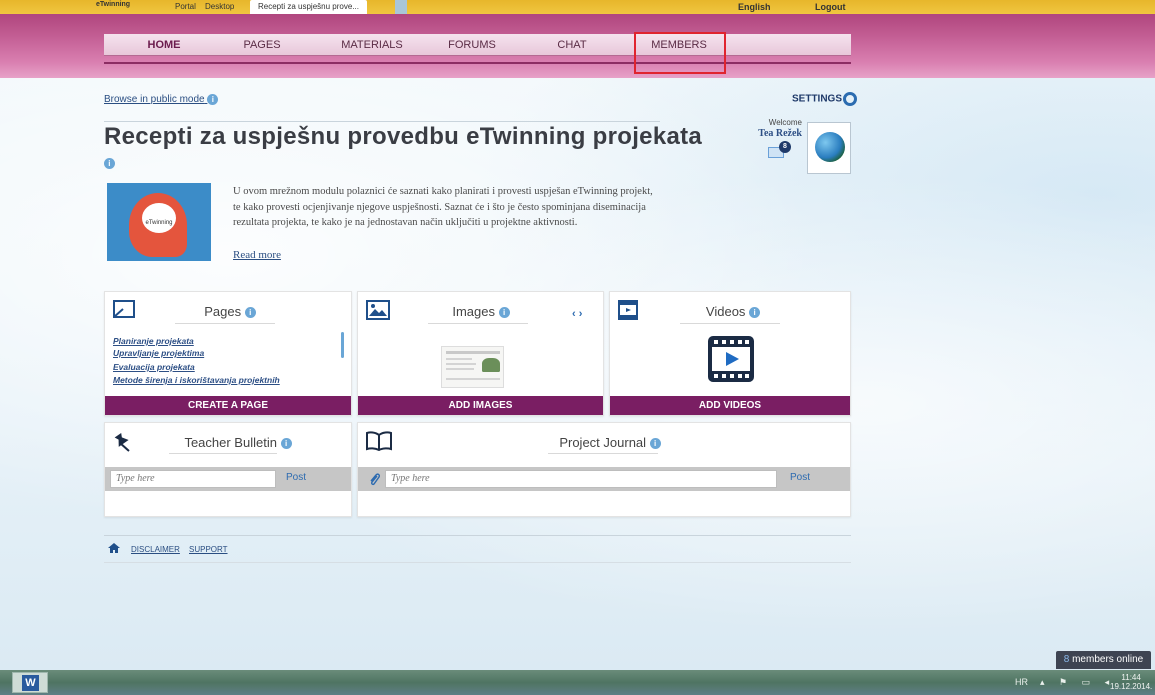  Describe the element at coordinates (159, 218) in the screenshot. I see `etwinning-logo: eTwinning` at that location.